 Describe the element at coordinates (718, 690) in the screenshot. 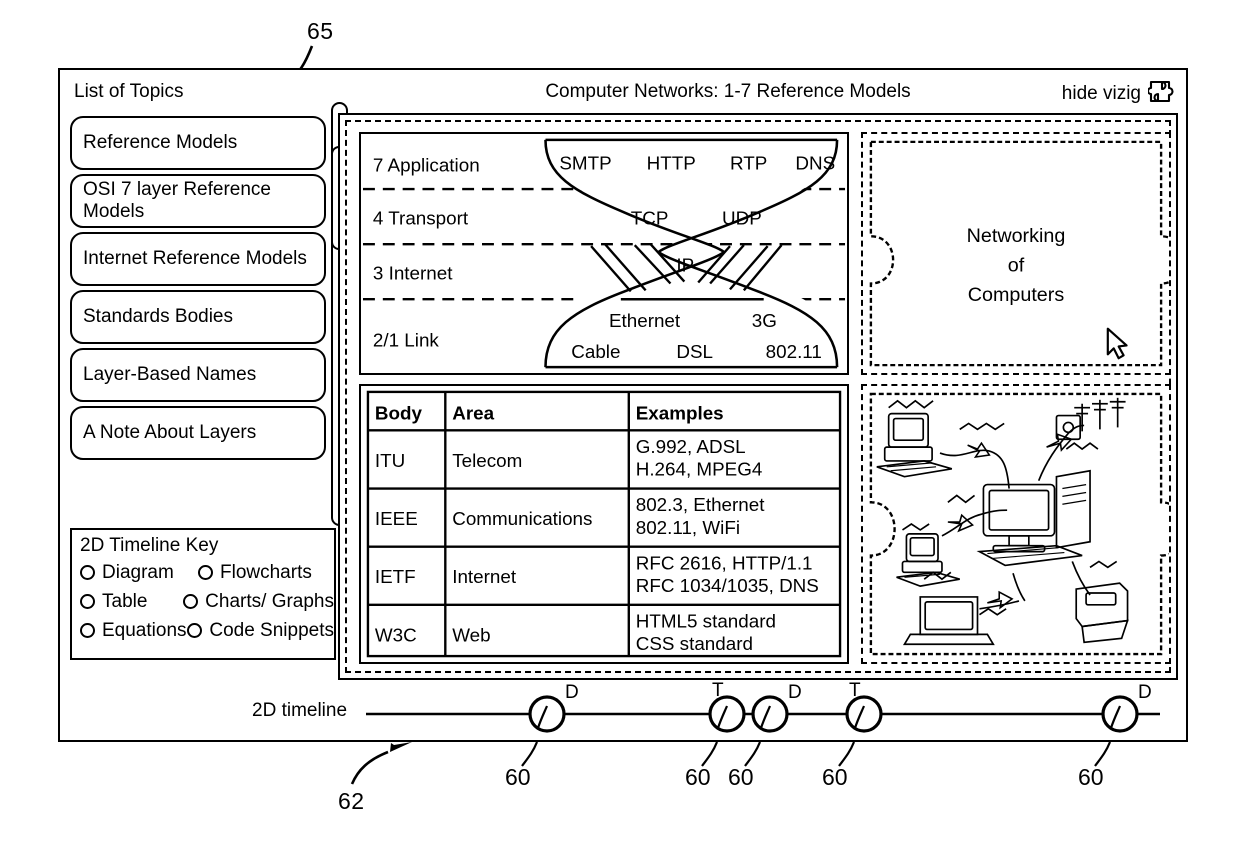

I see `timeline-marker-type-2: T` at that location.